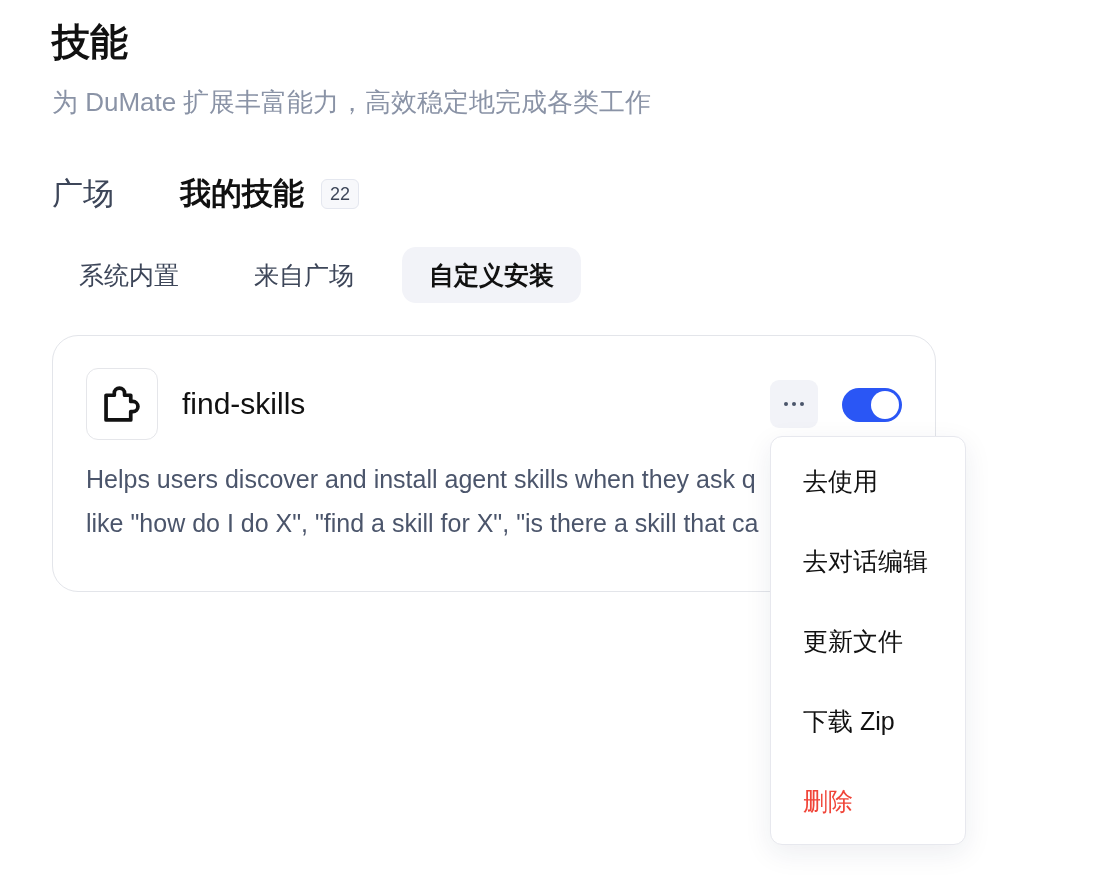  I want to click on menu-item: 去使用, so click(868, 481).